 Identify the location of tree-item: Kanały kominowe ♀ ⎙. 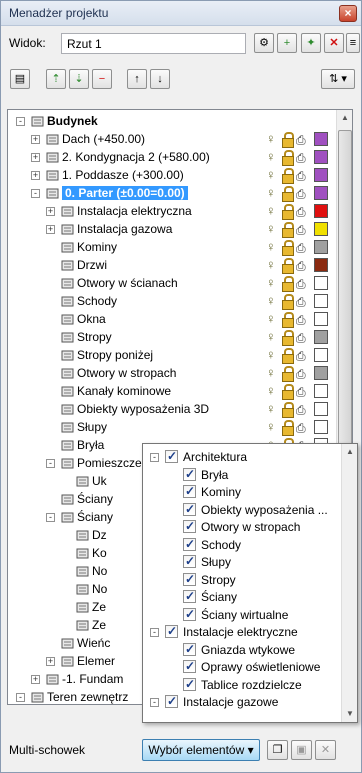
(173, 391).